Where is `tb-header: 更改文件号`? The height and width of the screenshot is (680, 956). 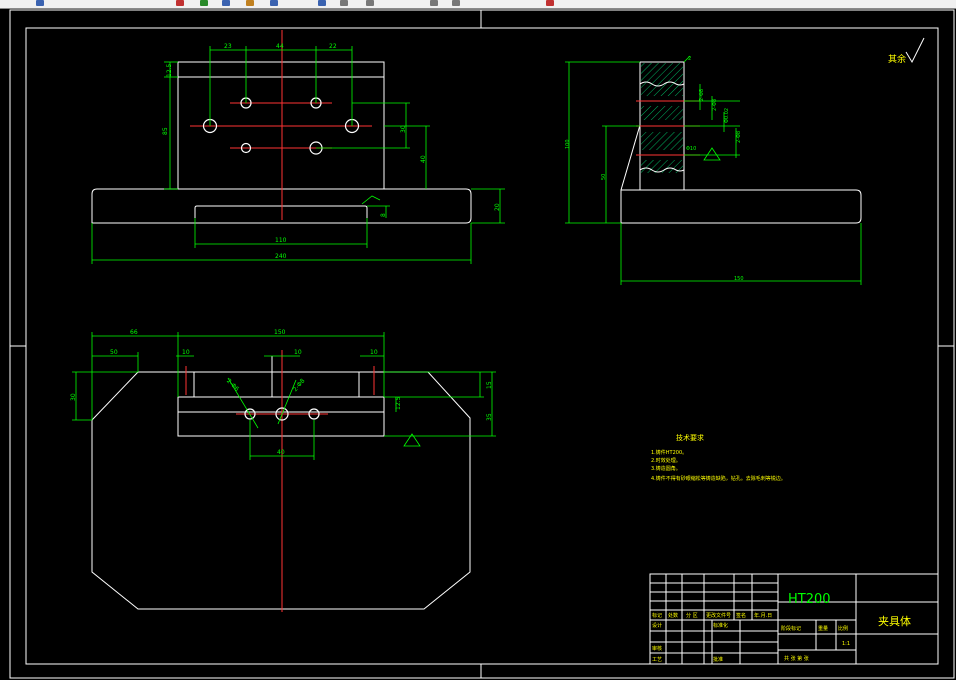 tb-header: 更改文件号 is located at coordinates (718, 615).